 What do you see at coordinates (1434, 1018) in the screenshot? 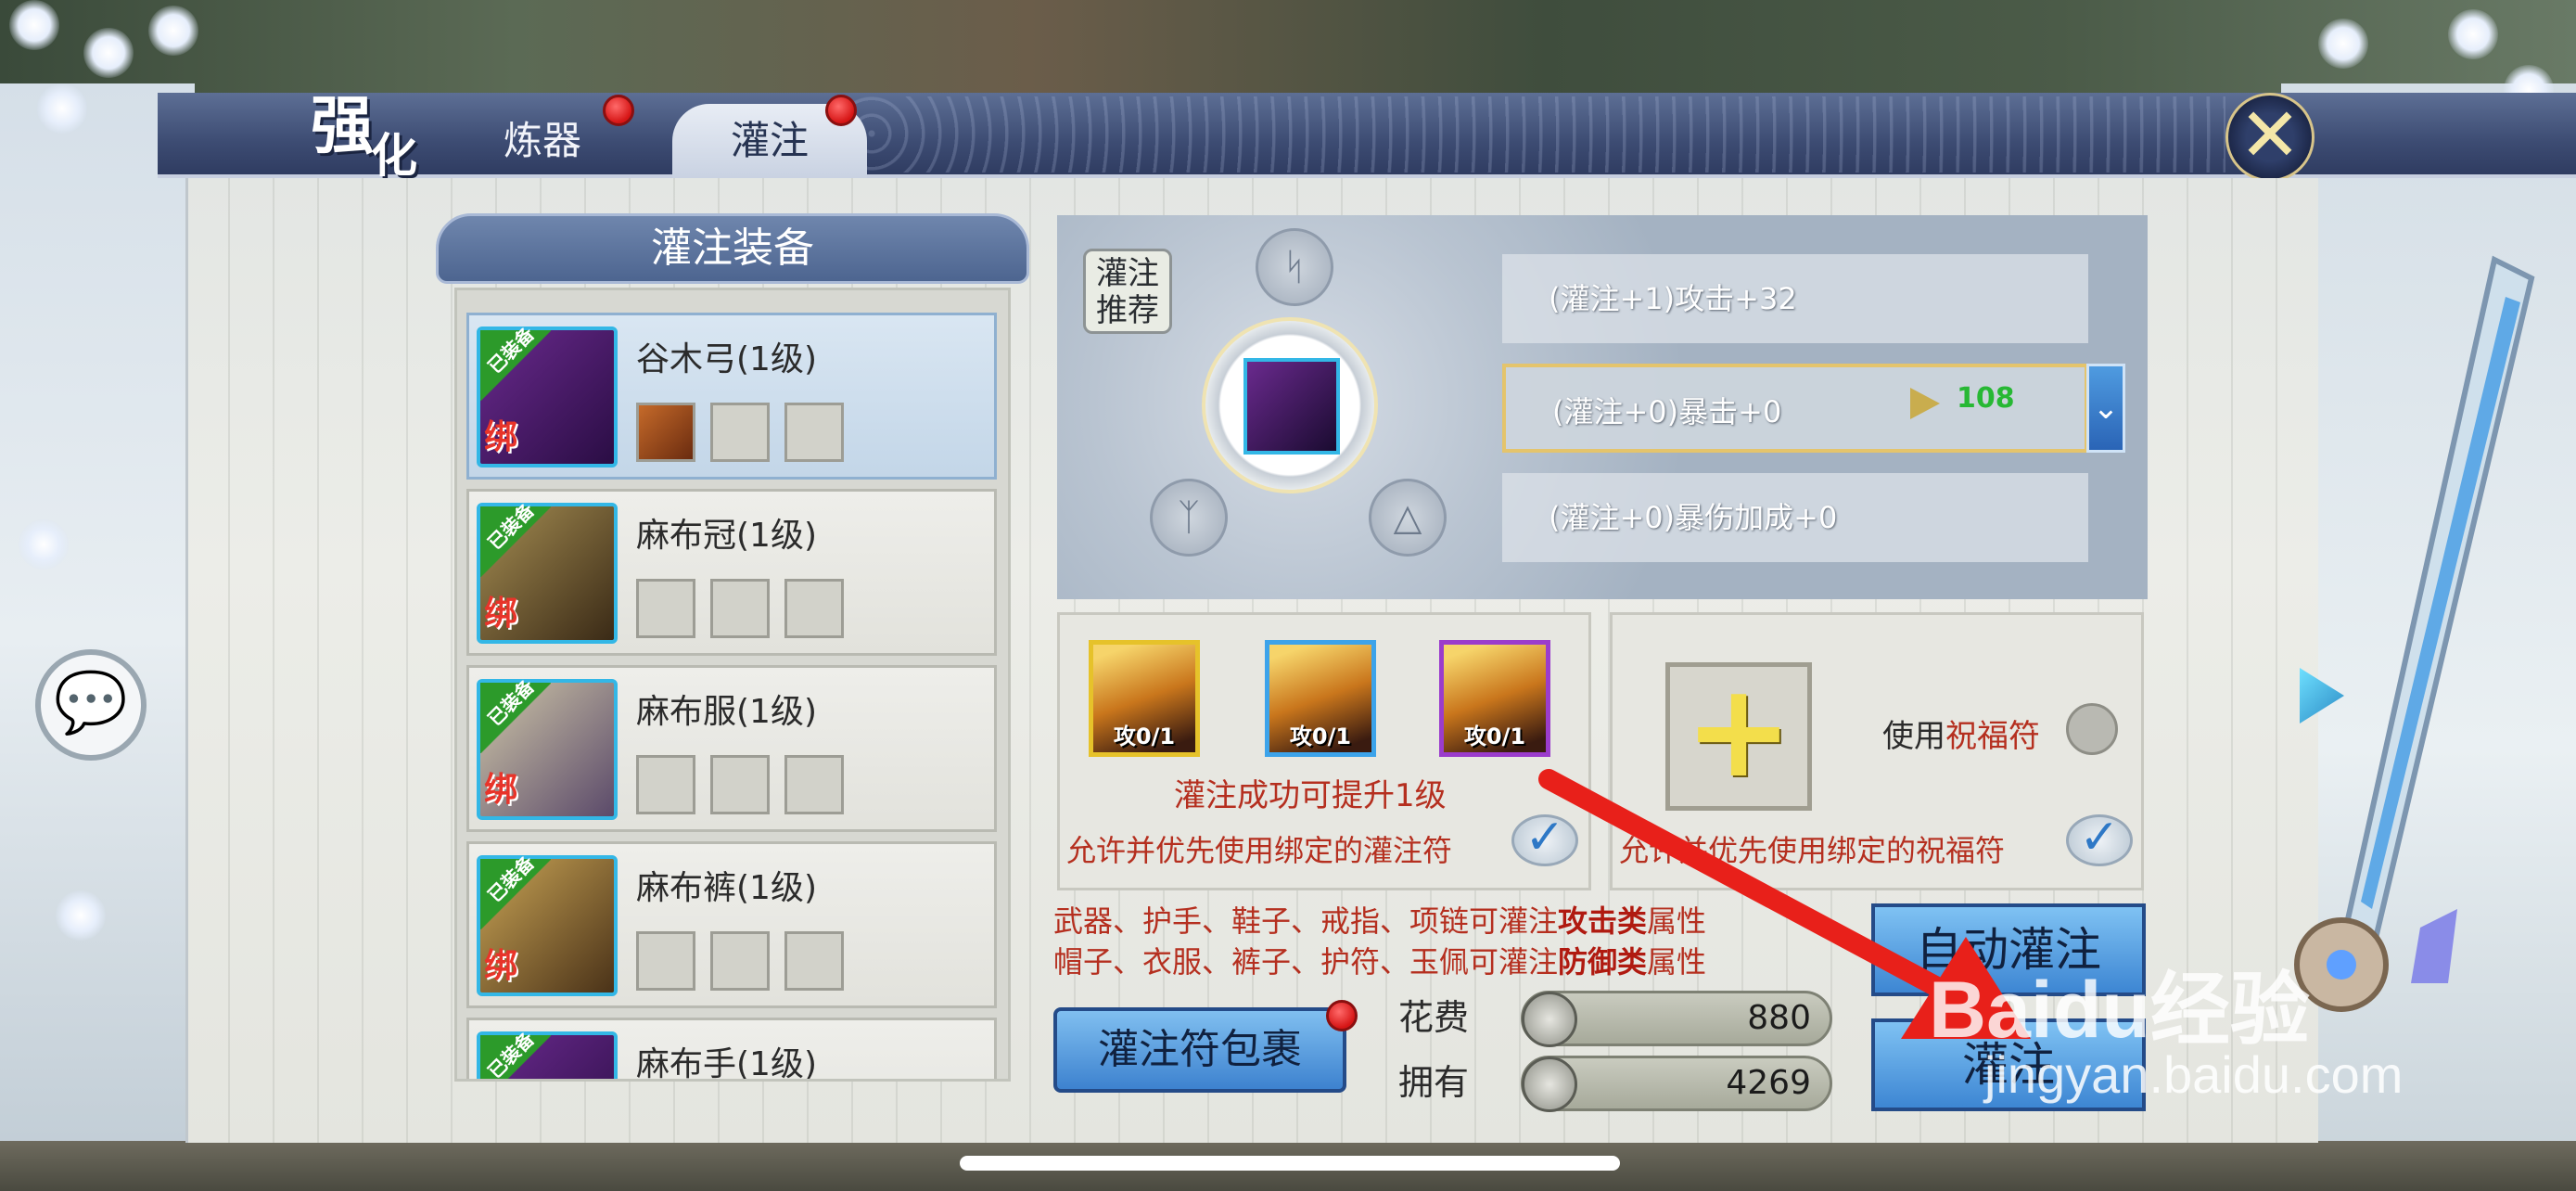
I see `cost-label: 花费` at bounding box center [1434, 1018].